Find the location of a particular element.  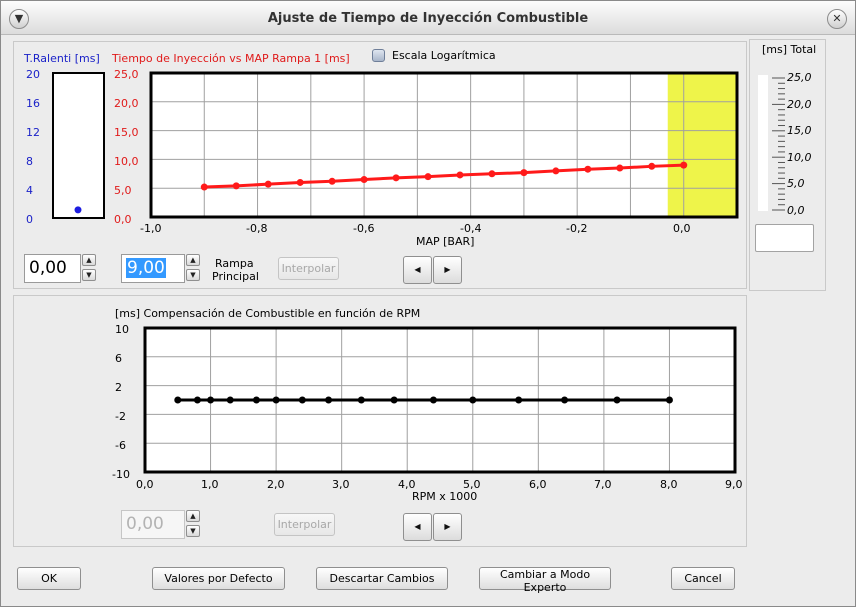

rpm-xtick: 1,0 is located at coordinates (210, 484).